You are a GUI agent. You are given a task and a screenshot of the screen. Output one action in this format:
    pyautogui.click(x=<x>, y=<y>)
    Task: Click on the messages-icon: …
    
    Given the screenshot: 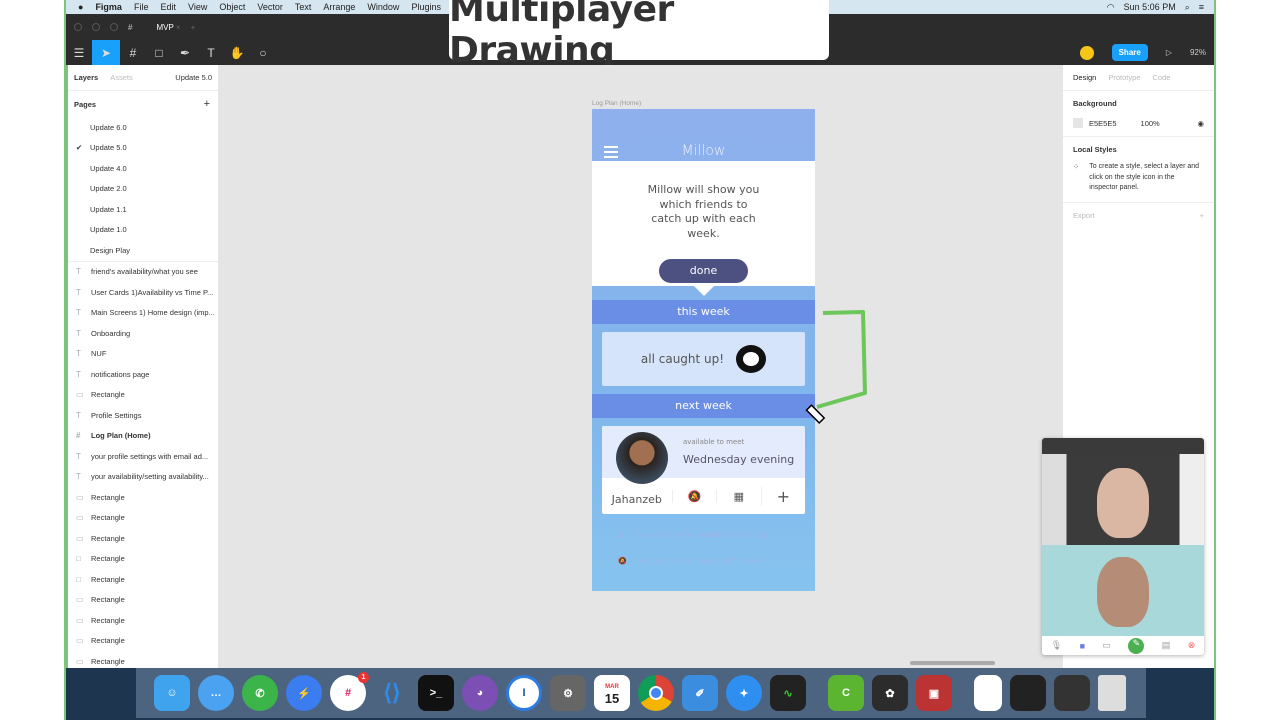 What is the action you would take?
    pyautogui.click(x=216, y=693)
    